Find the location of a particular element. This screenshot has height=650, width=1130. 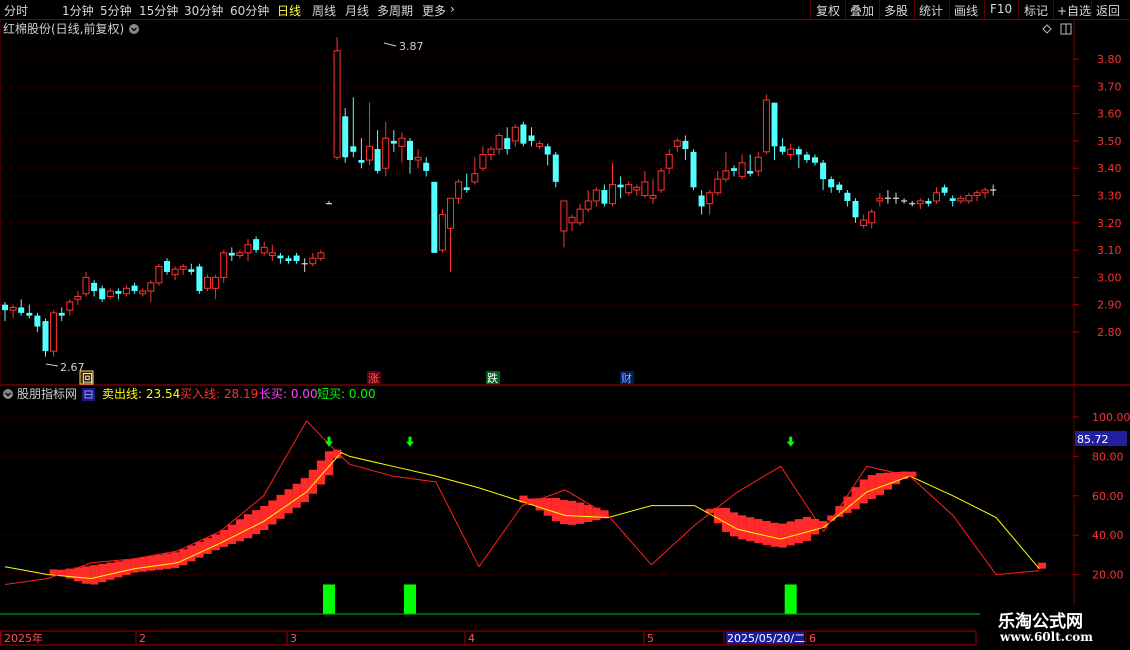

max-price-label: 3.87 is located at coordinates (411, 46).